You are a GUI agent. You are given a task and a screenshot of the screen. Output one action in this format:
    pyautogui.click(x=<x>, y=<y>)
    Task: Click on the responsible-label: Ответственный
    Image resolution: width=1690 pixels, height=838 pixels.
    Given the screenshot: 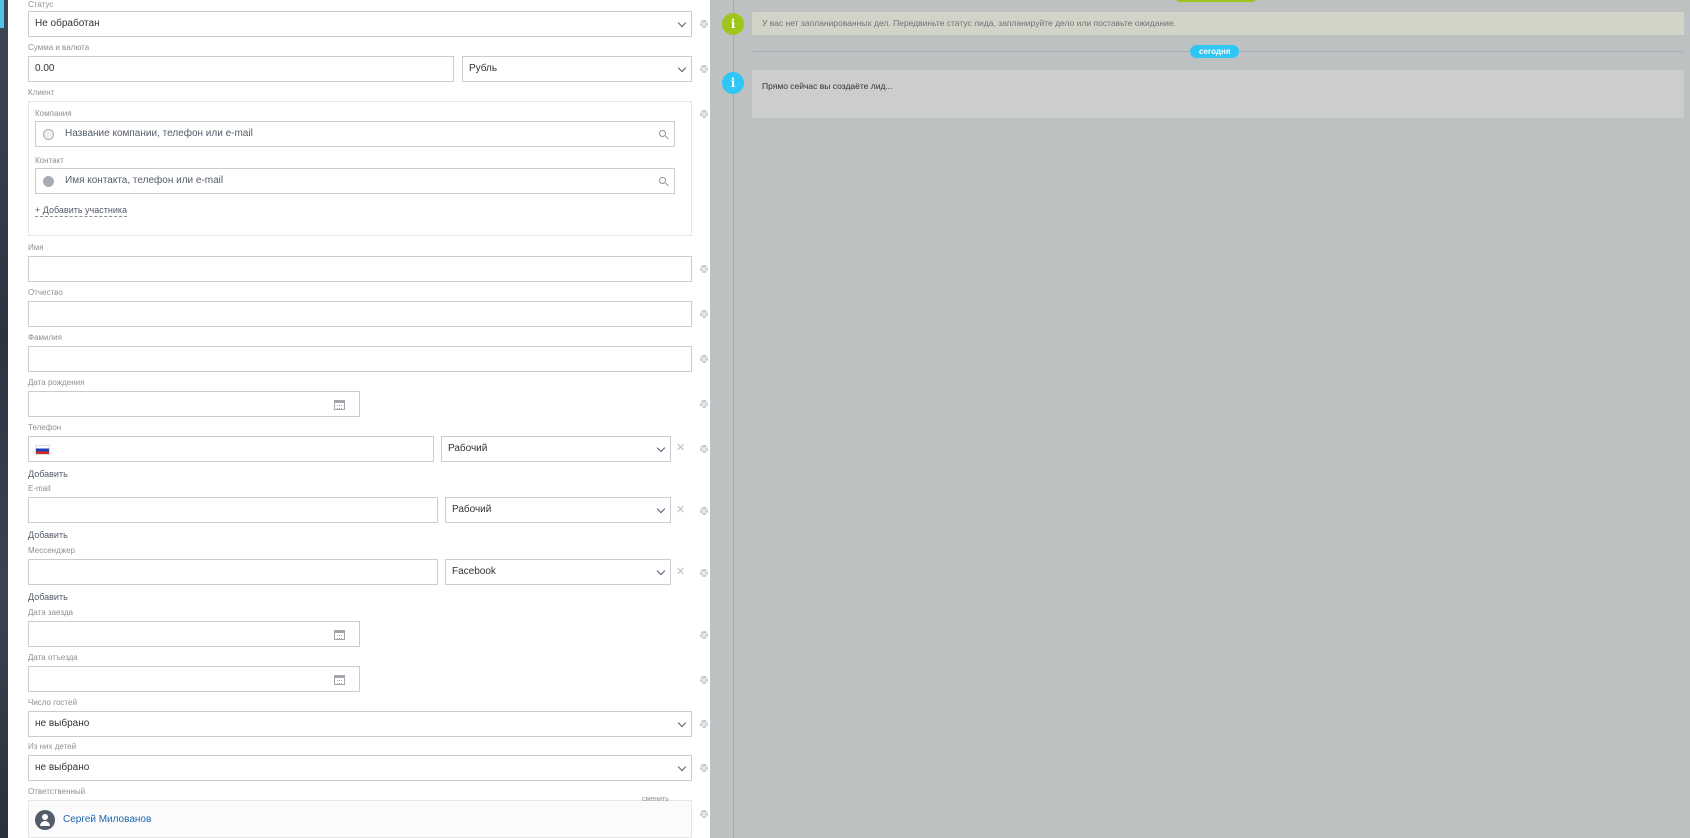 What is the action you would take?
    pyautogui.click(x=57, y=791)
    